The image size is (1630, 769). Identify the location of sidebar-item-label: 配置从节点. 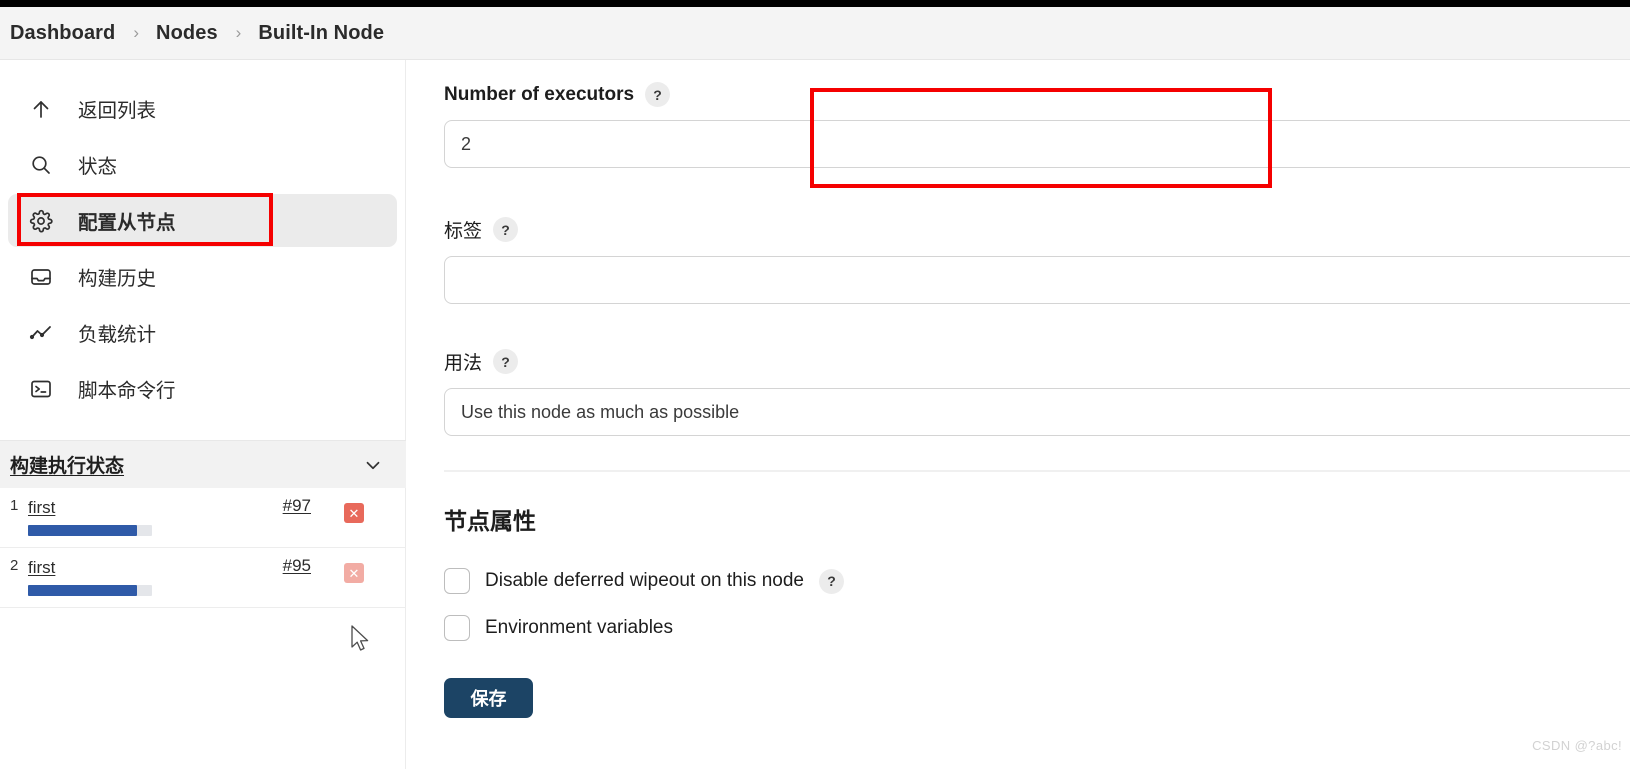
(127, 223).